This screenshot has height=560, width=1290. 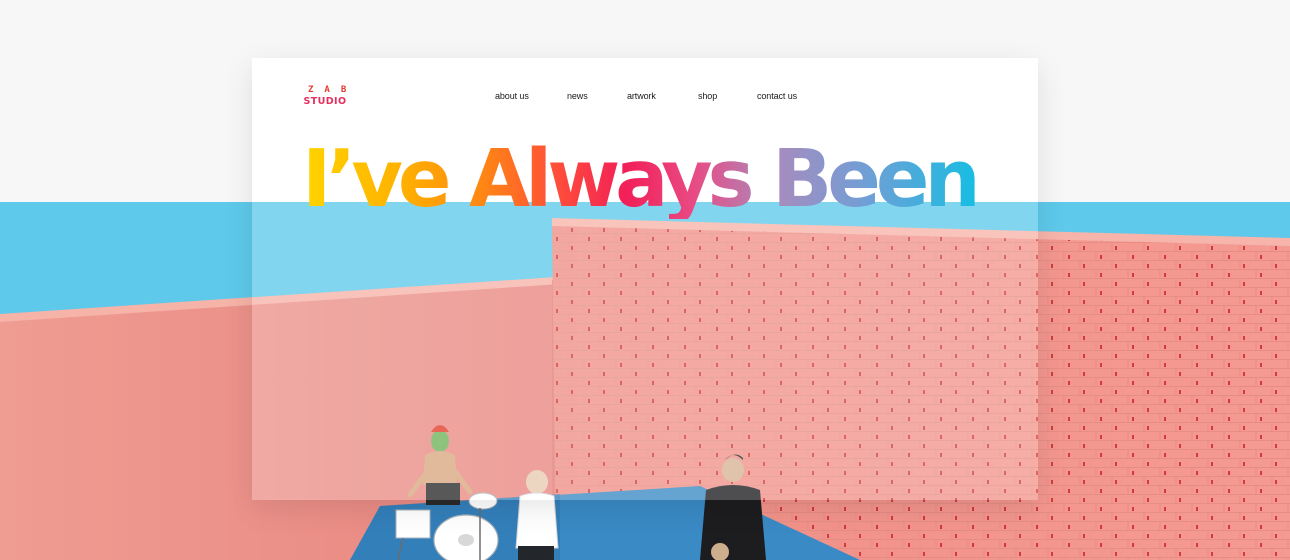 I want to click on nav-news: news, so click(x=577, y=96).